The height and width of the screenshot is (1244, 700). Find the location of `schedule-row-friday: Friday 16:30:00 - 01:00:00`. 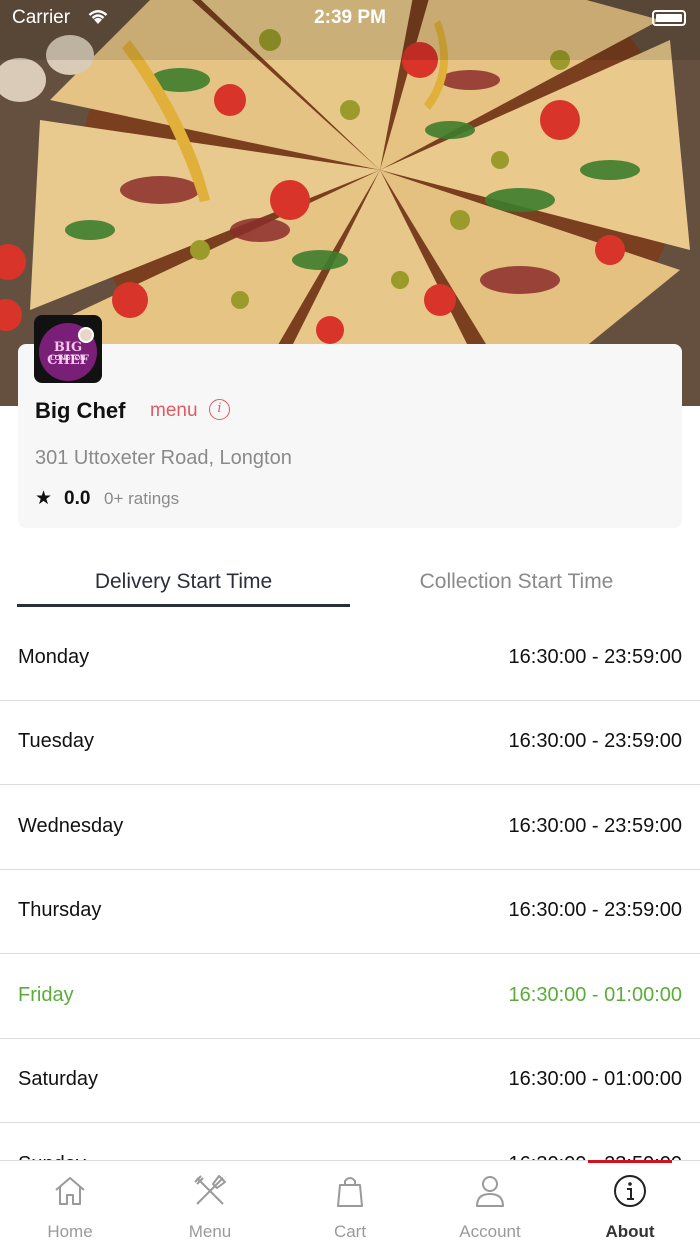

schedule-row-friday: Friday 16:30:00 - 01:00:00 is located at coordinates (350, 997).